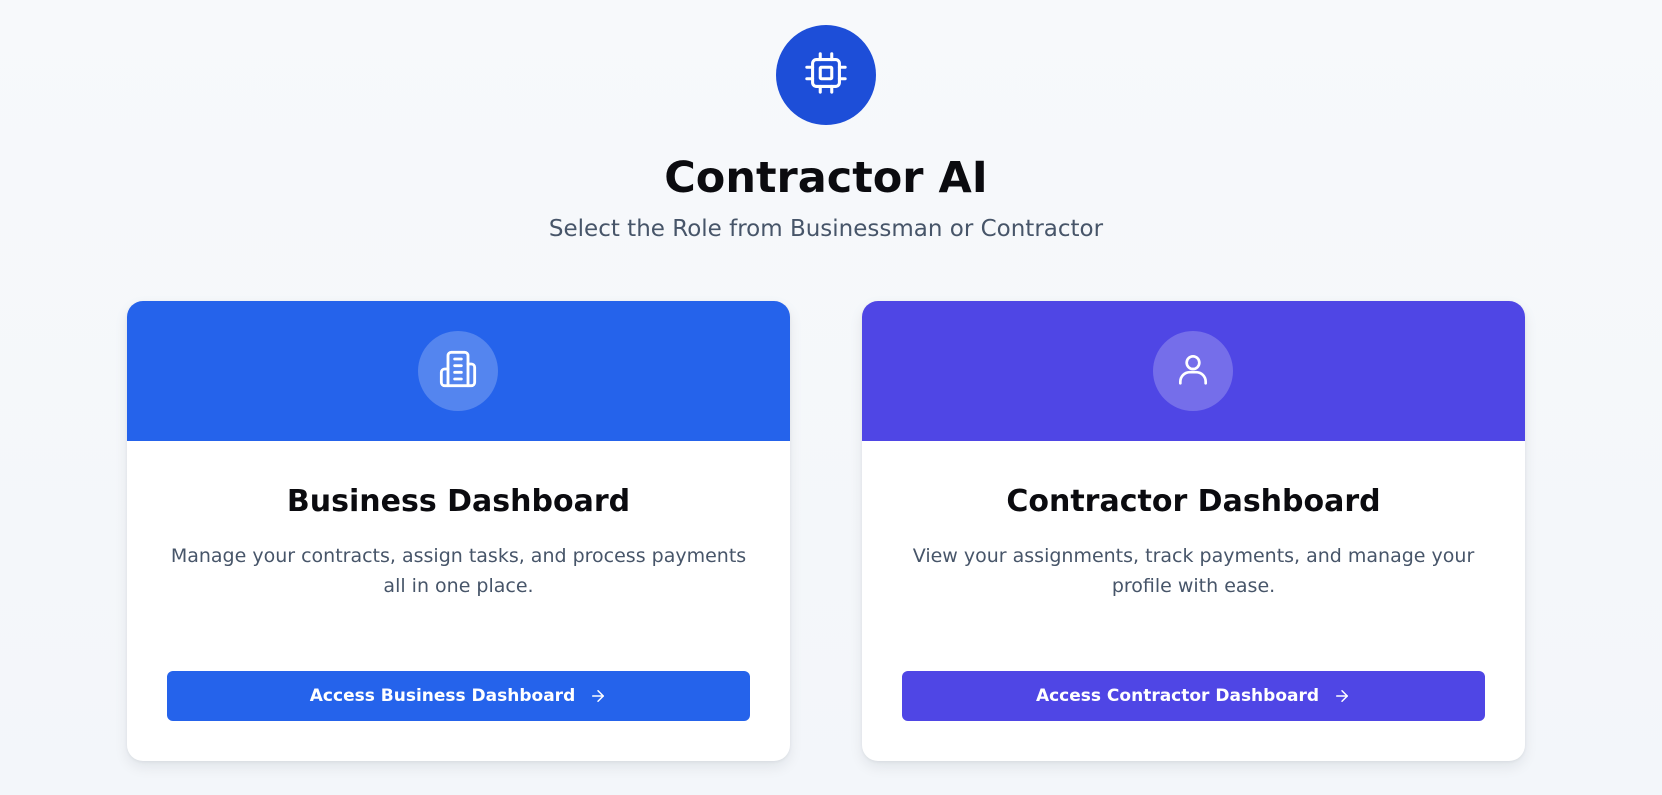  I want to click on contractor-card-title: Contractor Dashboard, so click(1193, 501).